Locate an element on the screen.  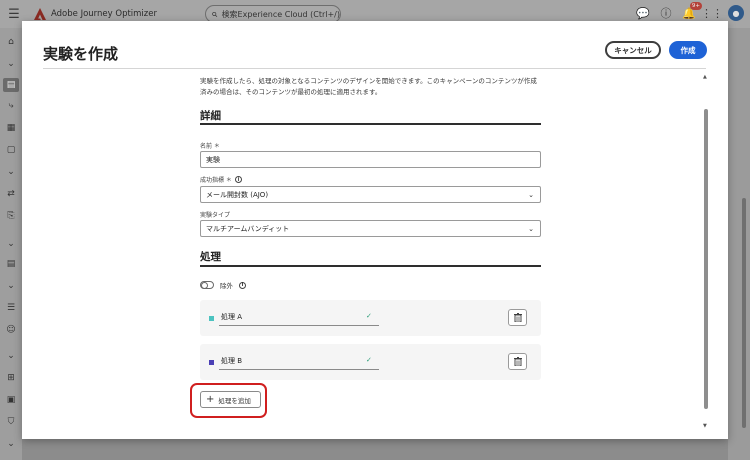
create-button: 作成 is located at coordinates (688, 50).